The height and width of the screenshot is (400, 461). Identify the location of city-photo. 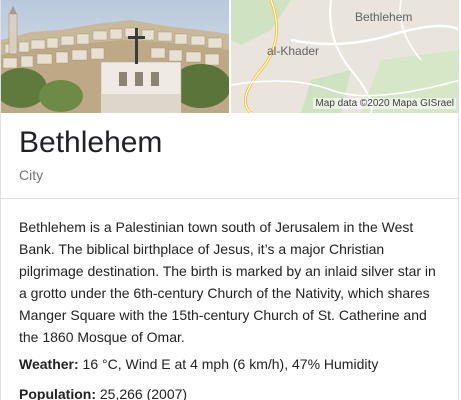
(115, 56).